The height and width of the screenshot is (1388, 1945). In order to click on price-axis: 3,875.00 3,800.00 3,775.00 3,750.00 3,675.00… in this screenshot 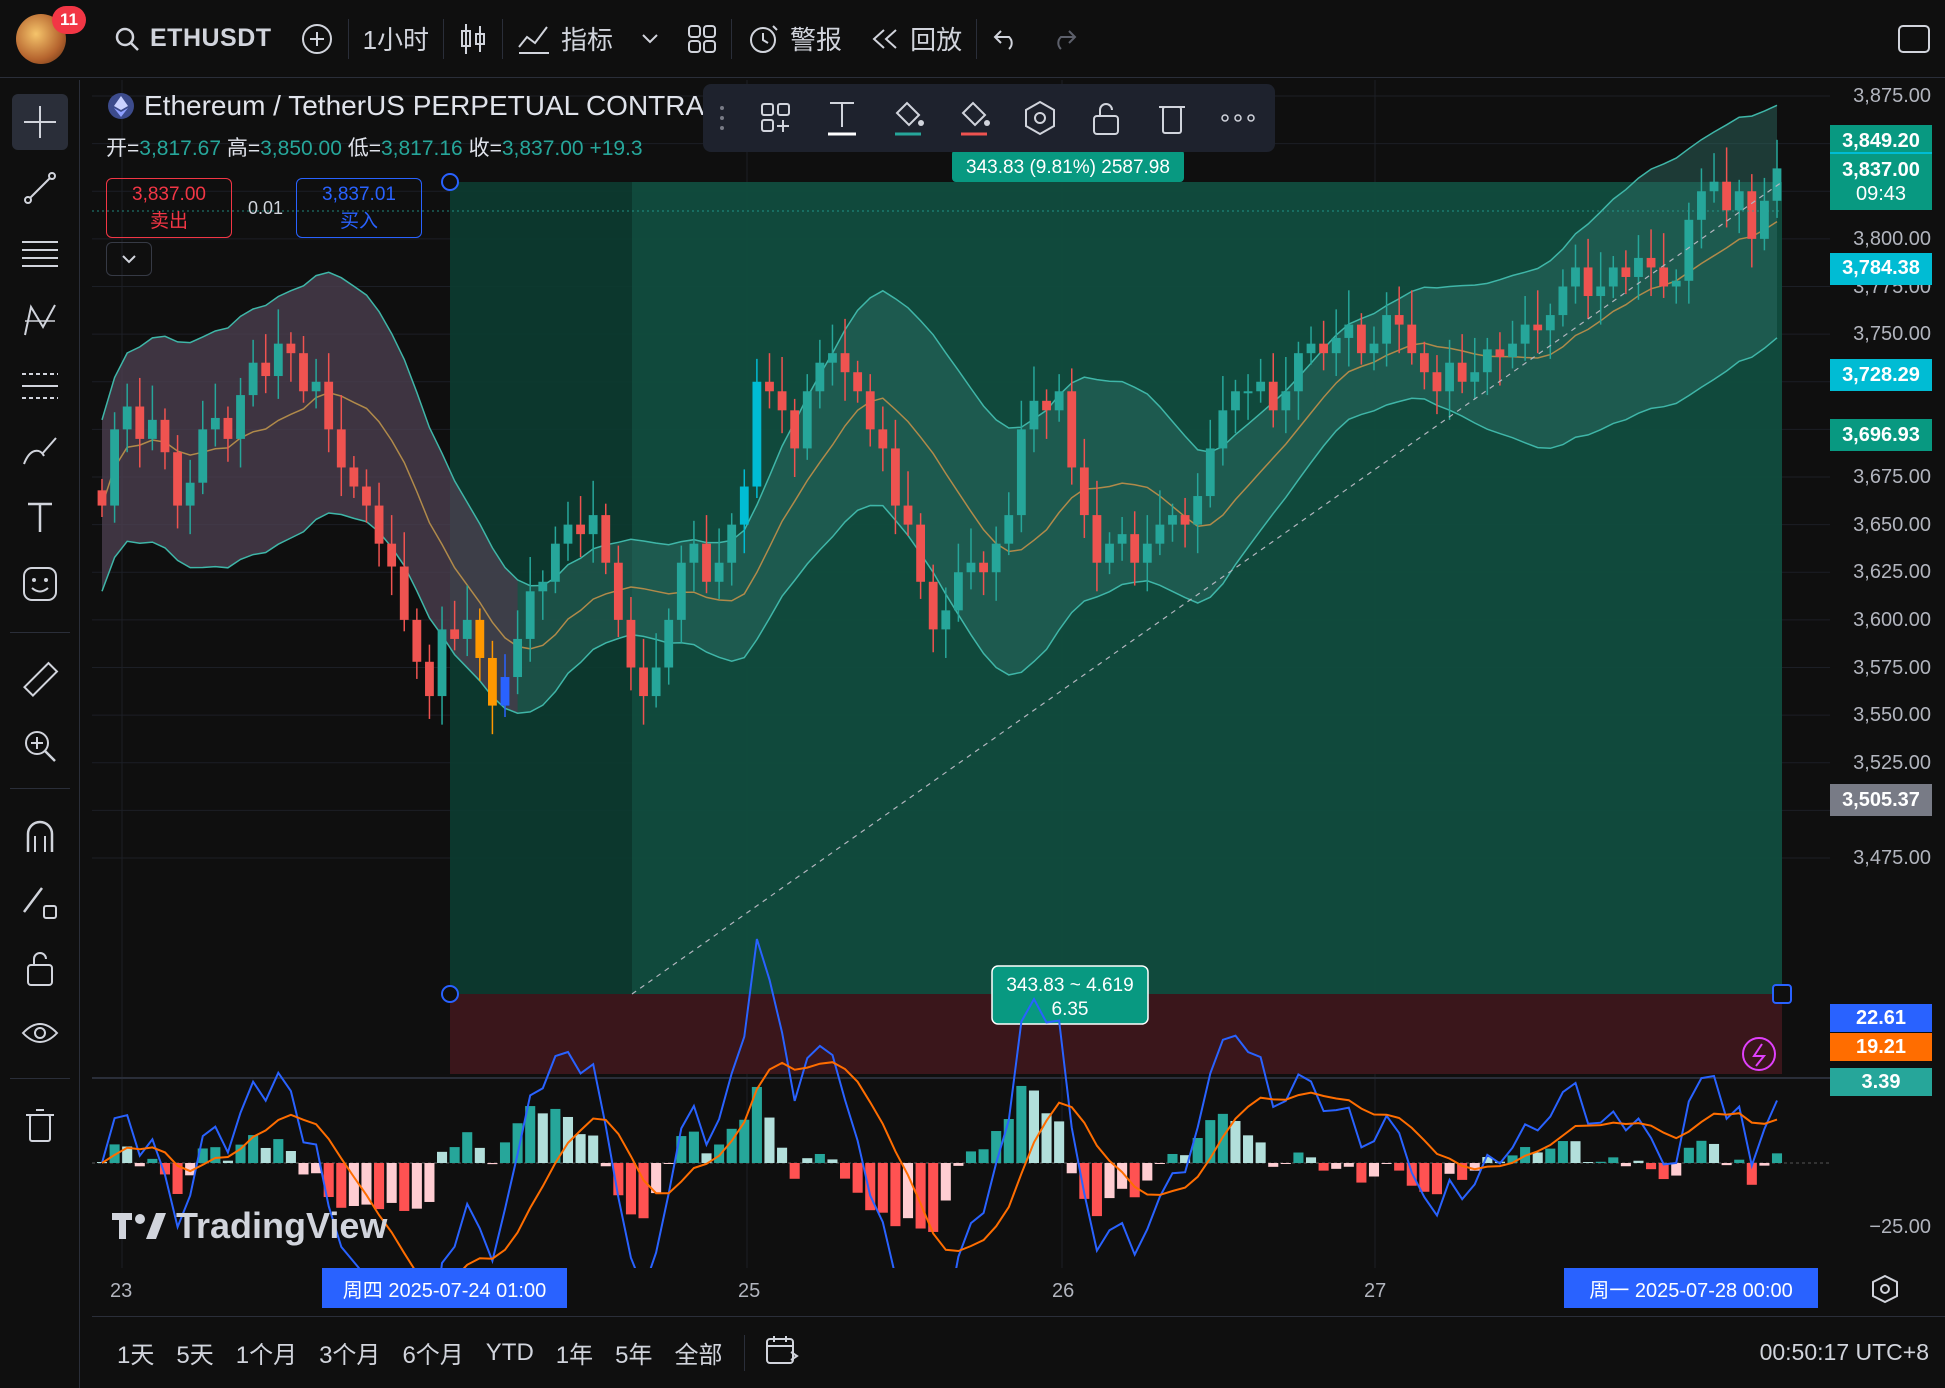, I will do `click(1887, 680)`.